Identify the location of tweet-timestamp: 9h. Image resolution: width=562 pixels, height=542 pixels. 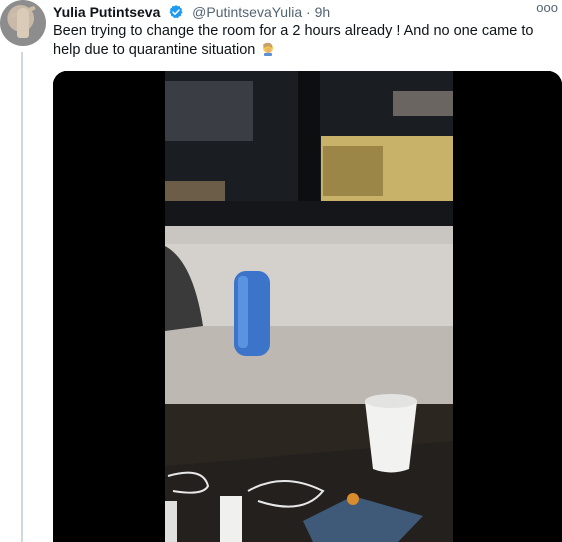
(323, 12).